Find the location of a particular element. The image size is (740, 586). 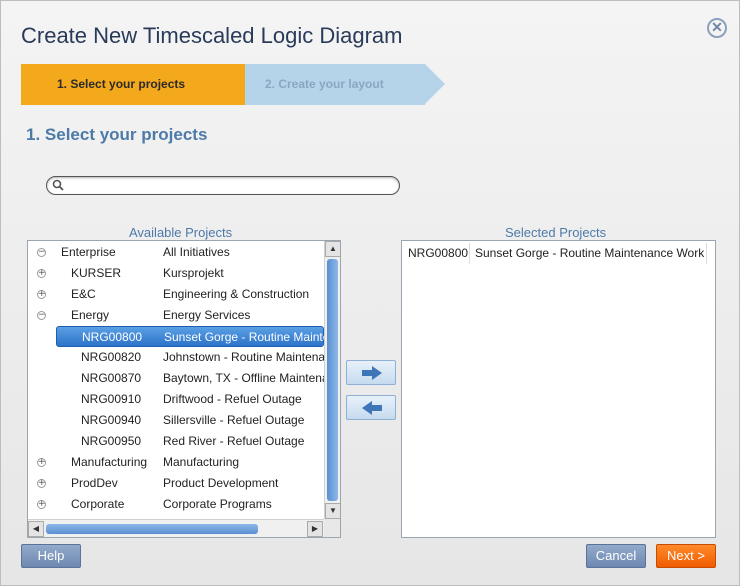

tree-row-code: Enterprise is located at coordinates (88, 252).